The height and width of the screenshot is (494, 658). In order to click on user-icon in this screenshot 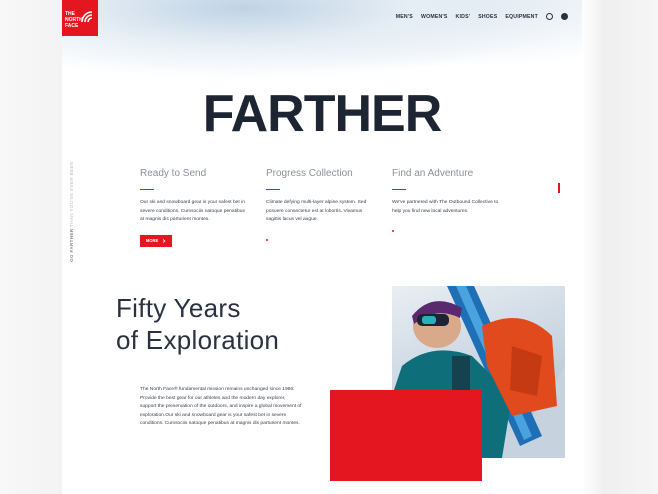, I will do `click(564, 16)`.